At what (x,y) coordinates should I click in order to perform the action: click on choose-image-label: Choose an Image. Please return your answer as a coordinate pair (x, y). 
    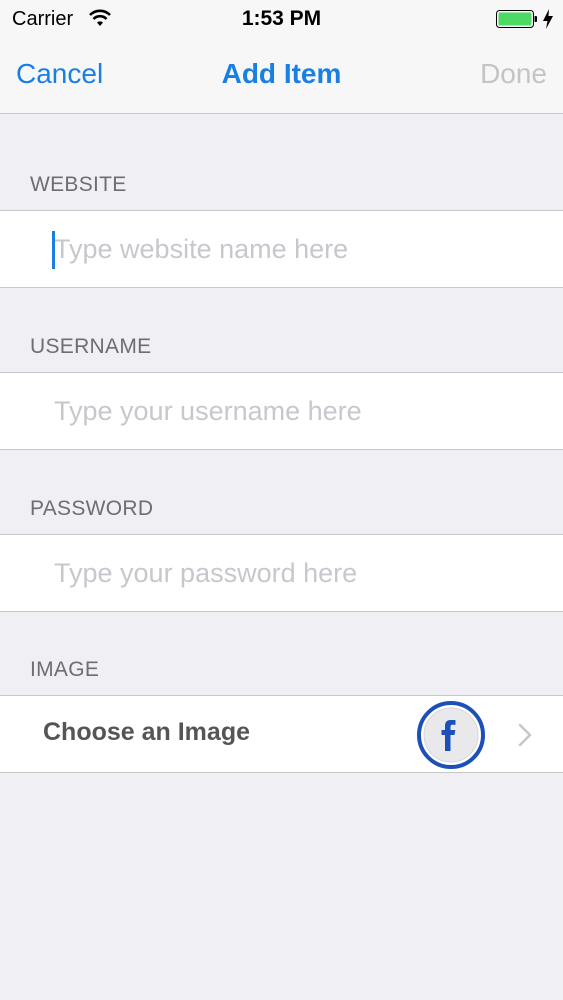
    Looking at the image, I should click on (146, 732).